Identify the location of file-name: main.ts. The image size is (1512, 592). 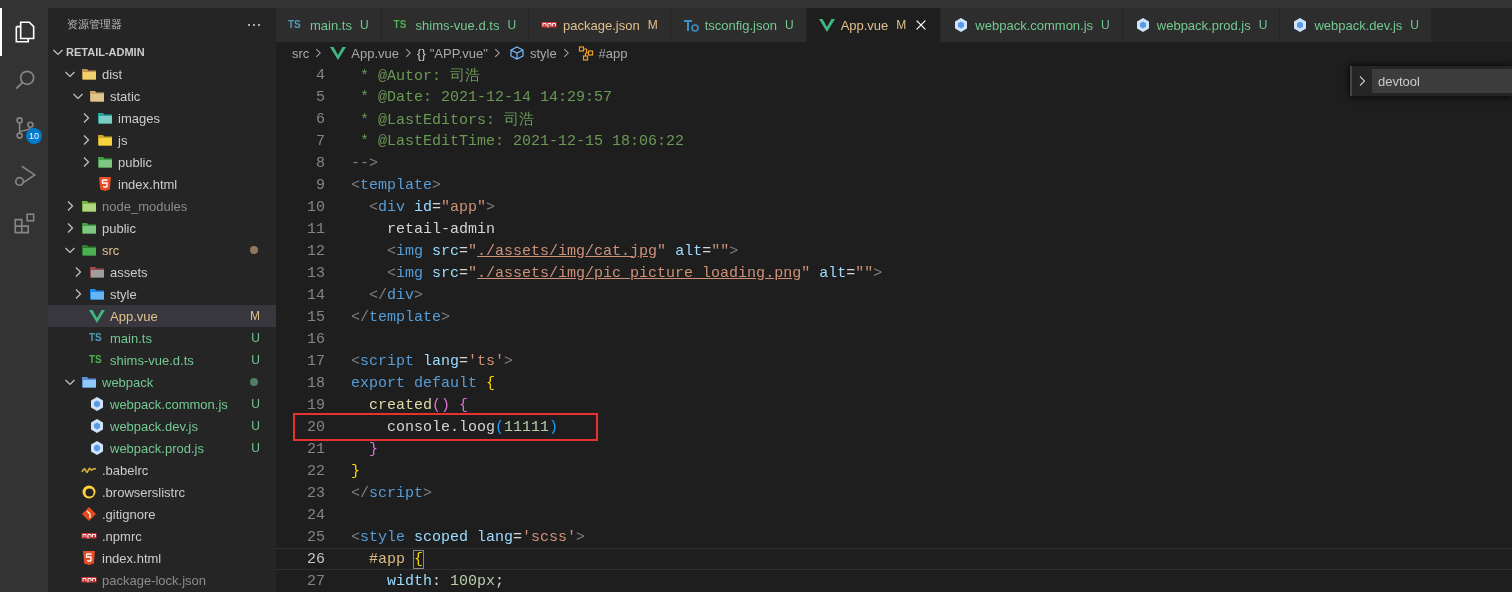
(131, 338).